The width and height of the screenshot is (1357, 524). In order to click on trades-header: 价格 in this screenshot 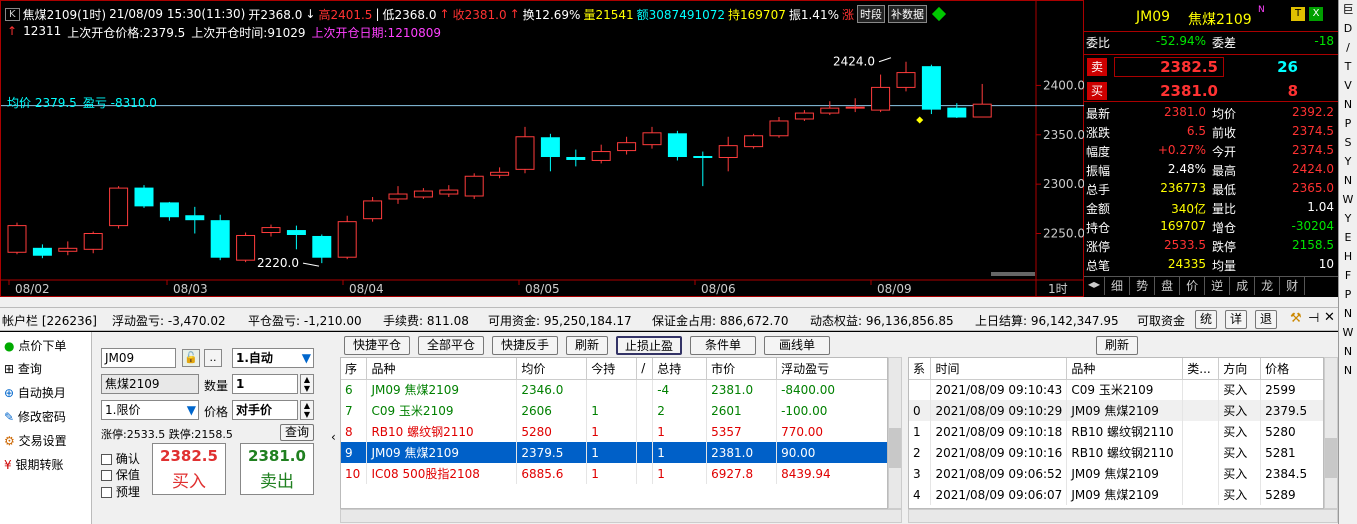, I will do `click(1291, 369)`.